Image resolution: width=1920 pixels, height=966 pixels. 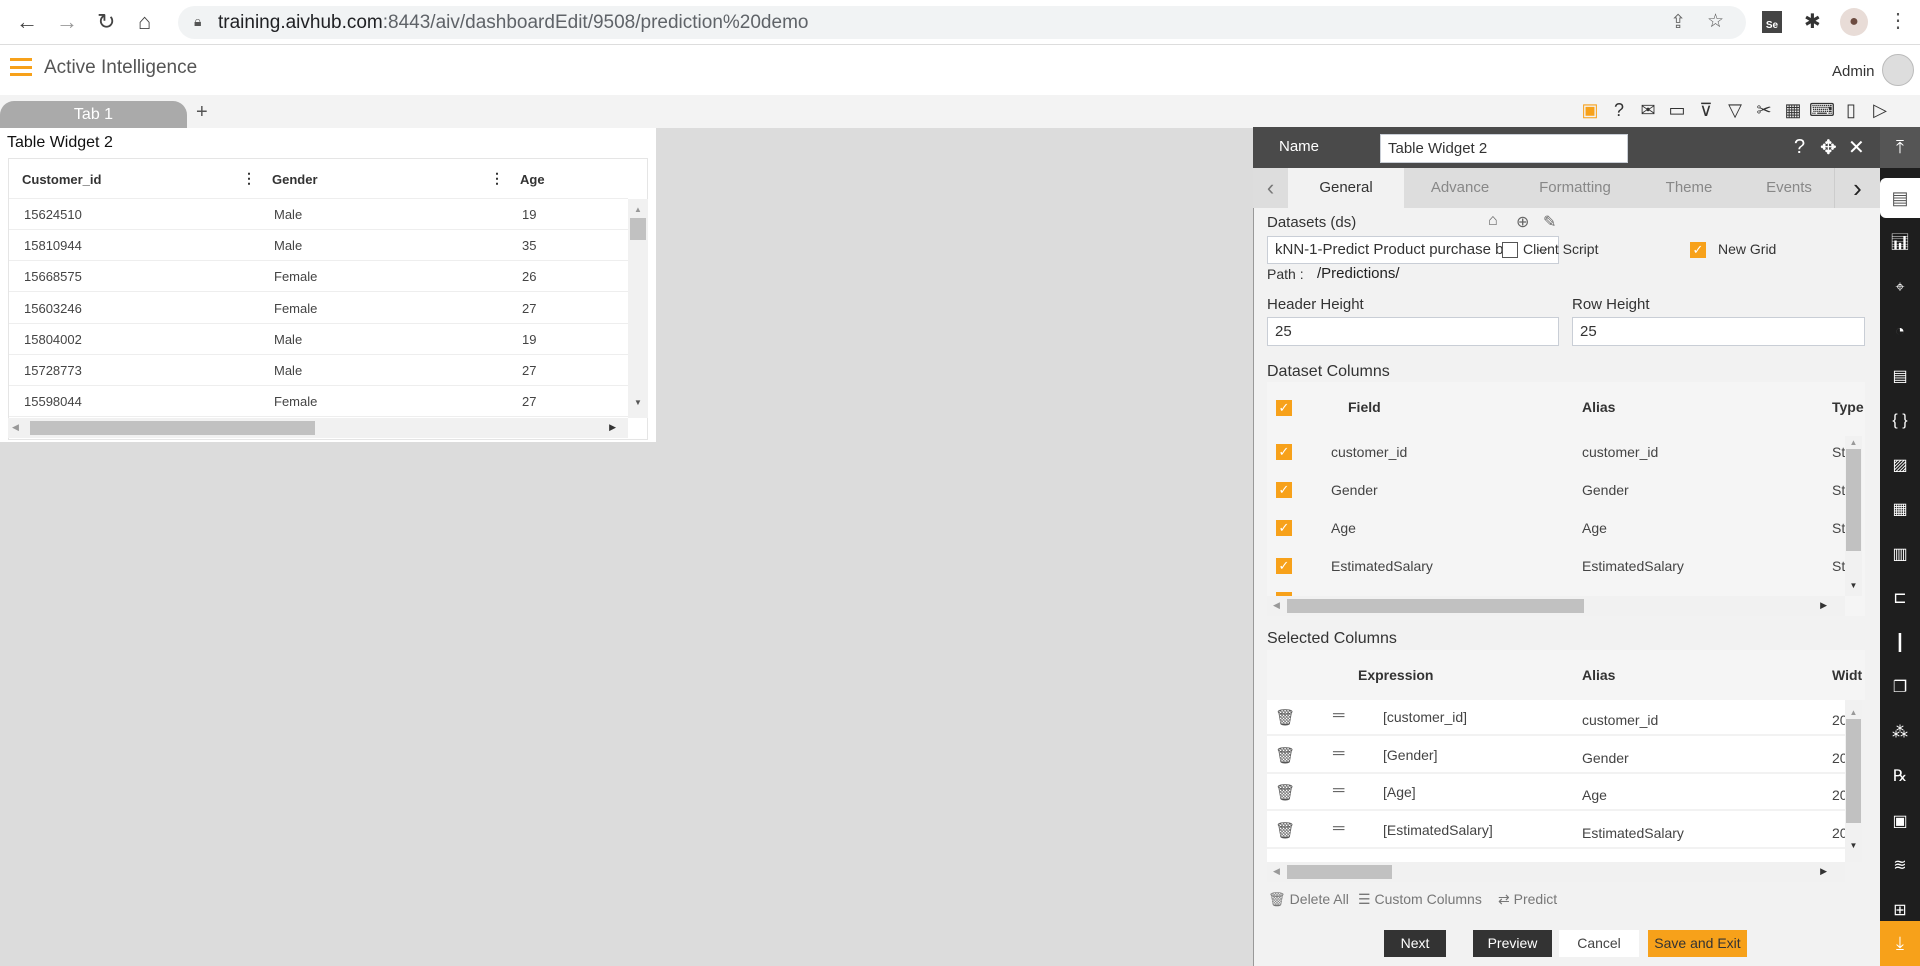 What do you see at coordinates (1493, 221) in the screenshot?
I see `dataset-home-icon: ⌂` at bounding box center [1493, 221].